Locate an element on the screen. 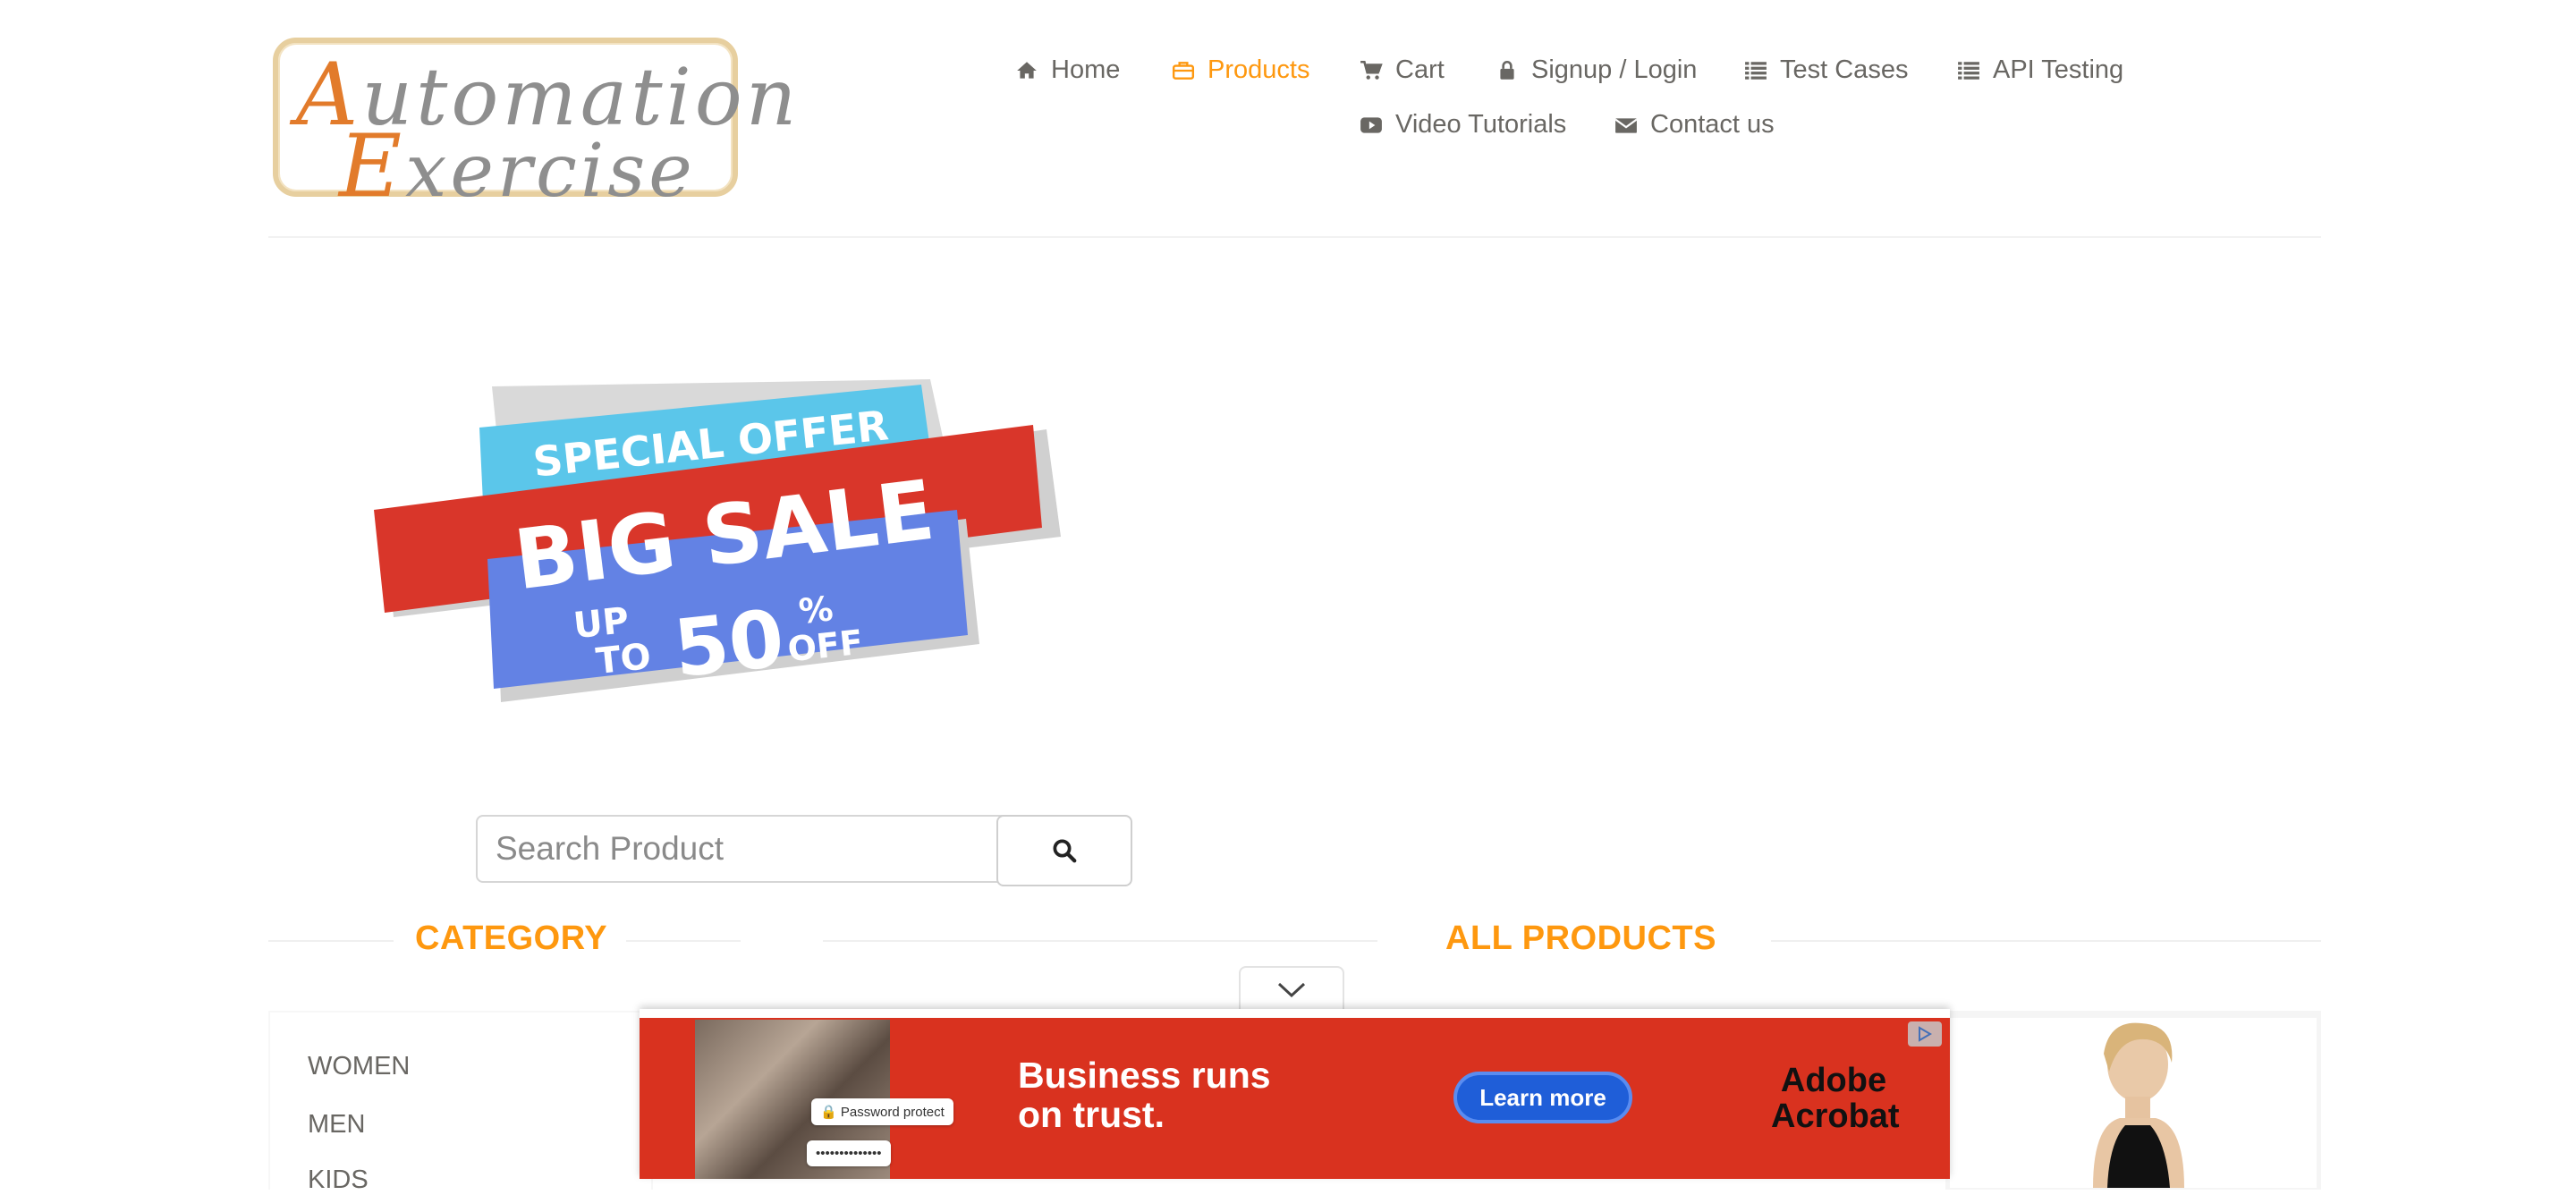 This screenshot has height=1195, width=2576. chevron-down-icon is located at coordinates (1291, 990).